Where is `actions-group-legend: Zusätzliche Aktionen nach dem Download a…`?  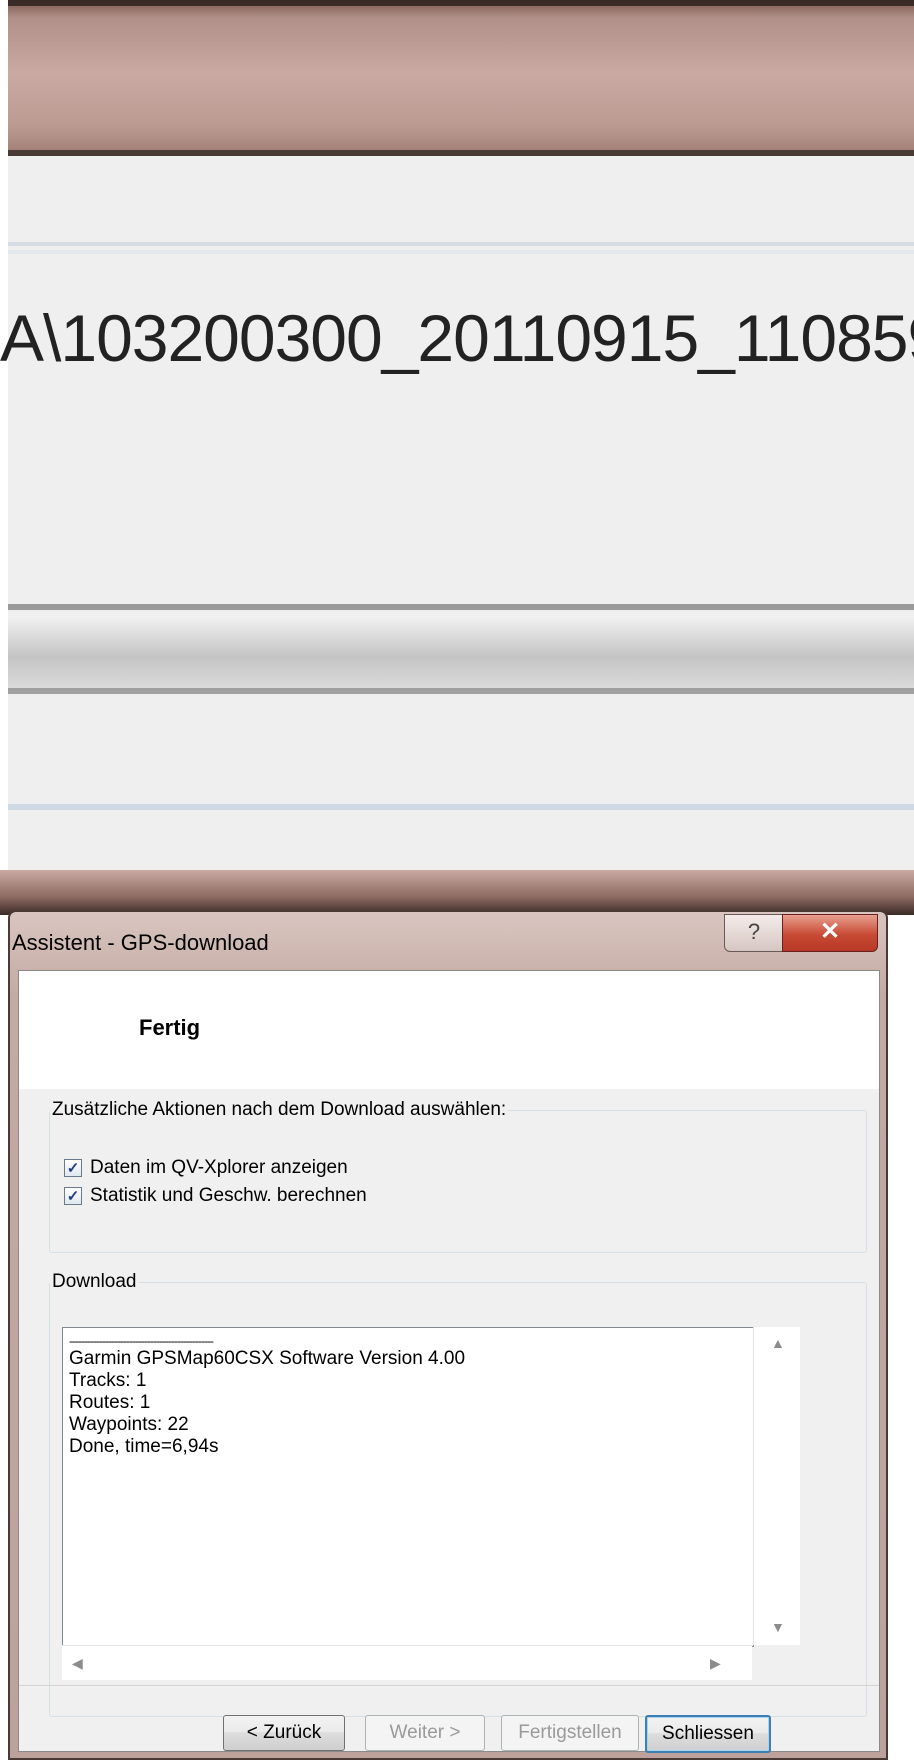
actions-group-legend: Zusätzliche Aktionen nach dem Download a… is located at coordinates (279, 1109).